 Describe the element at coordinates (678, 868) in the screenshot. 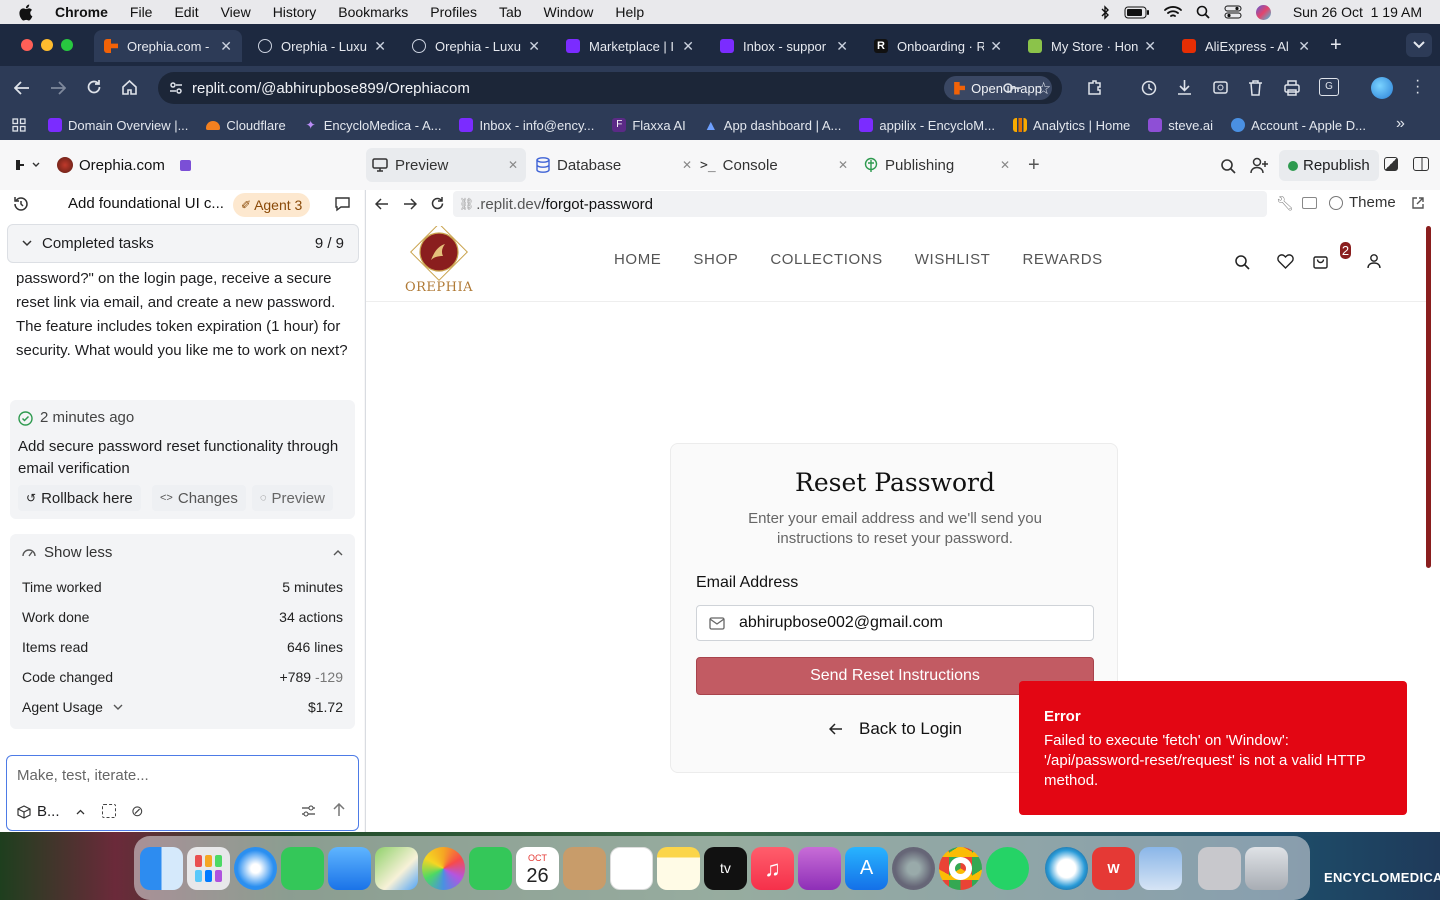

I see `notes-icon` at that location.